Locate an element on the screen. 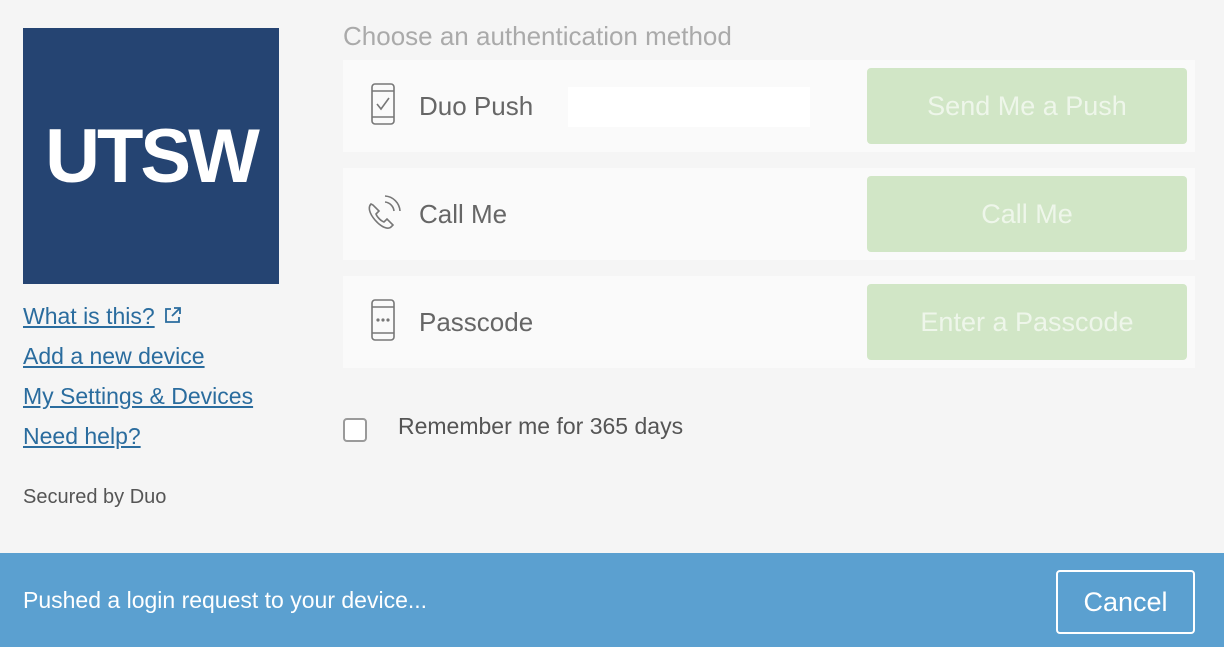 Image resolution: width=1224 pixels, height=647 pixels. logo-text: UTSW is located at coordinates (152, 156).